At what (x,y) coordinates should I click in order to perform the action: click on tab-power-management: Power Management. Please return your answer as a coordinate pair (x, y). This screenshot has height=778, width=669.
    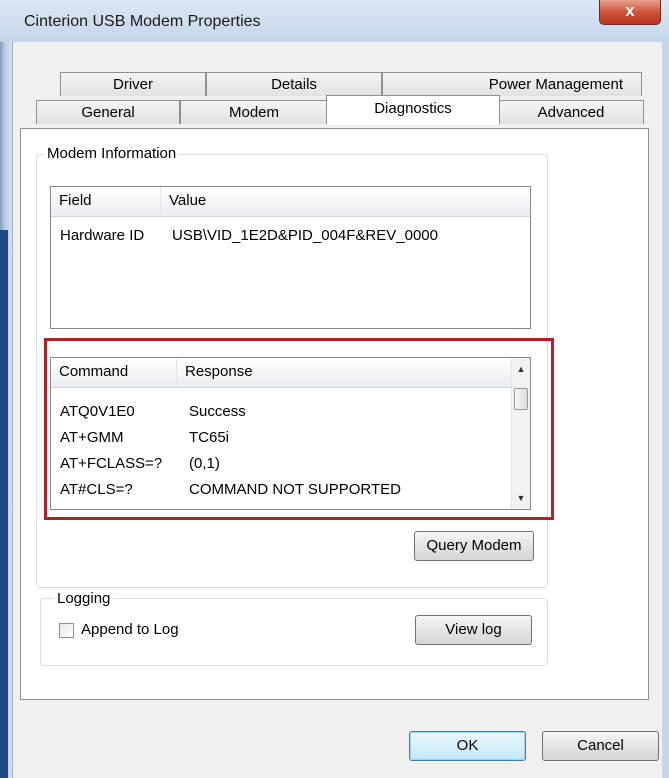
    Looking at the image, I should click on (512, 84).